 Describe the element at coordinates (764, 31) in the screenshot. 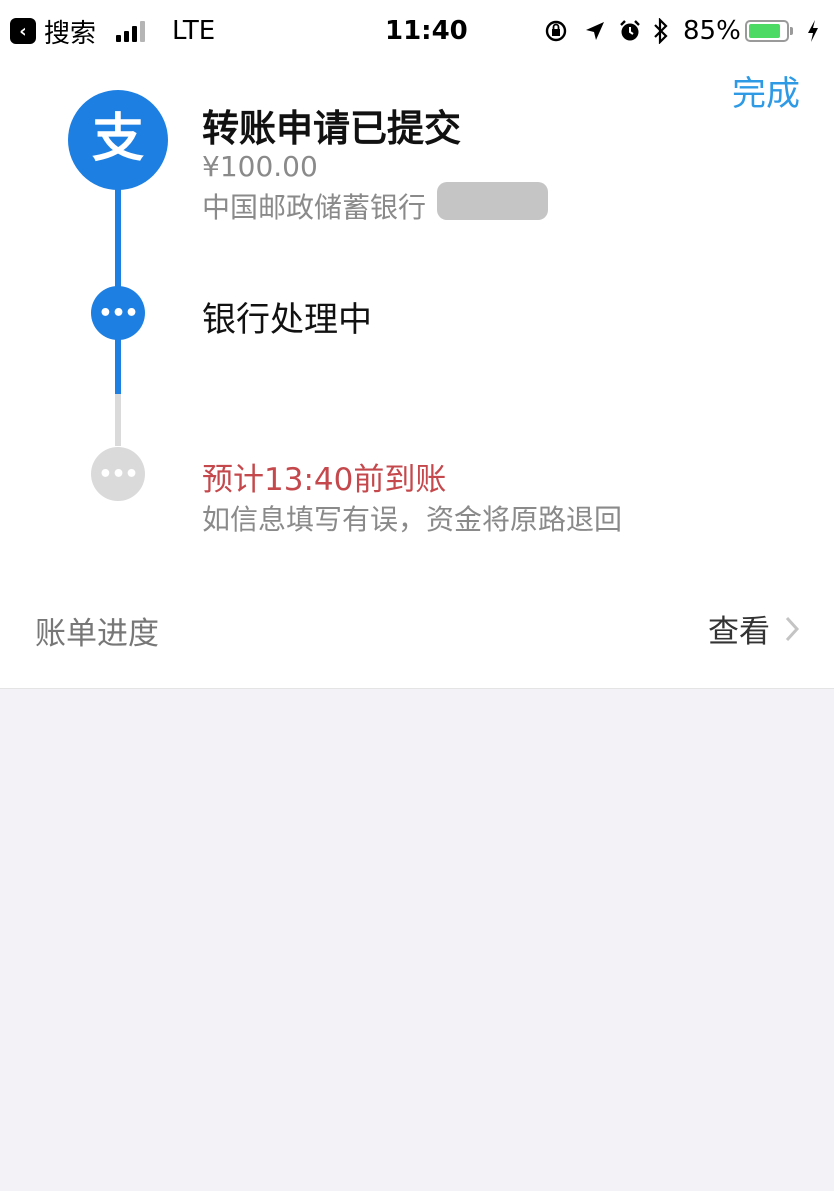

I see `battery-level` at that location.